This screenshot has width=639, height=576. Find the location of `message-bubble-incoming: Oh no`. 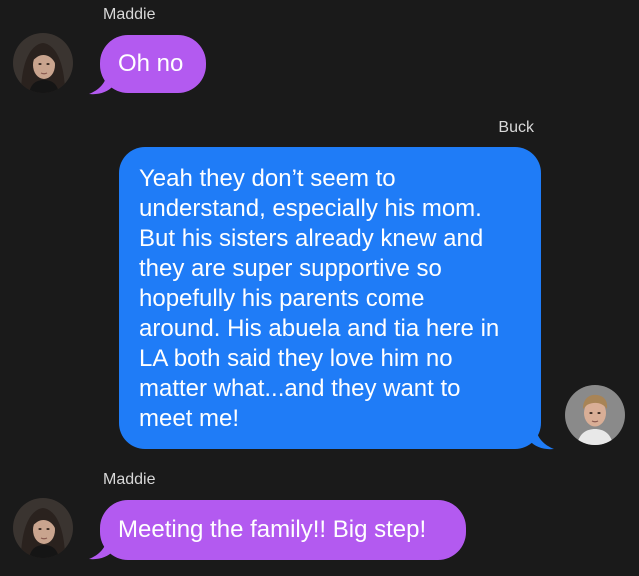

message-bubble-incoming: Oh no is located at coordinates (153, 64).